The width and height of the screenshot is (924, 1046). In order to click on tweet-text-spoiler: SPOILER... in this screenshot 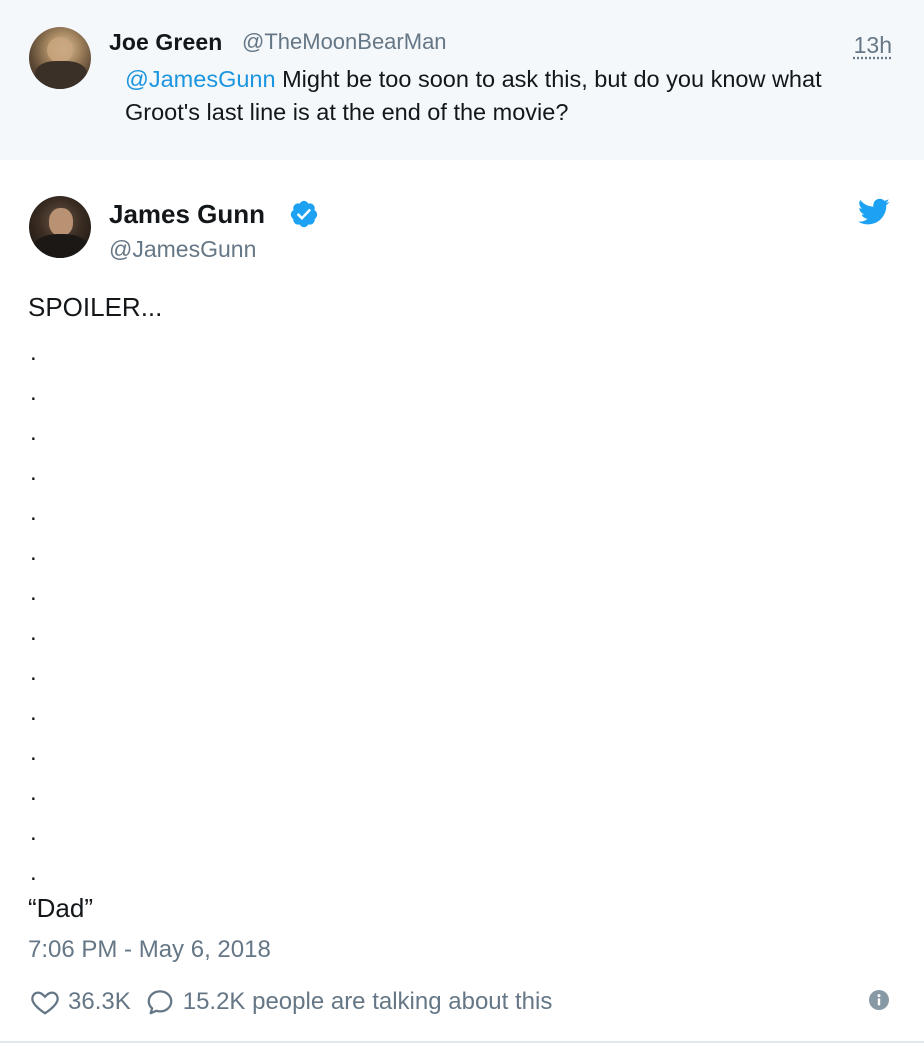, I will do `click(95, 307)`.